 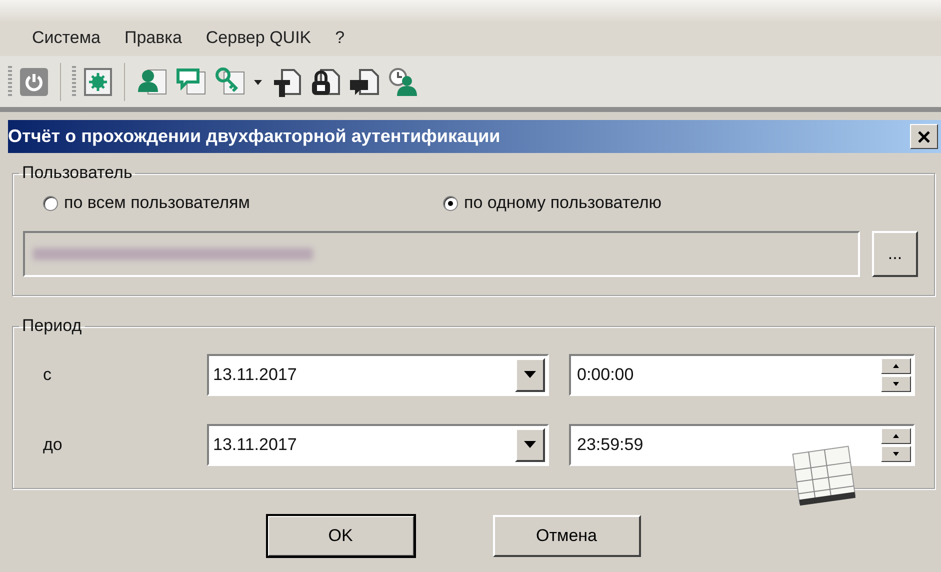 I want to click on field-label: с, so click(x=47, y=375).